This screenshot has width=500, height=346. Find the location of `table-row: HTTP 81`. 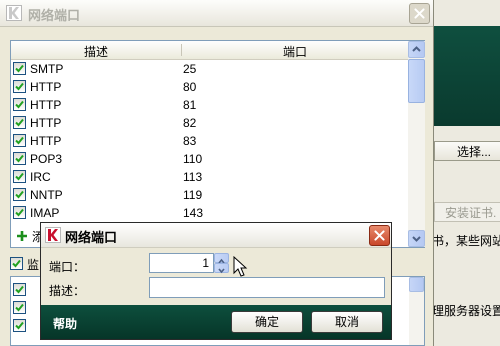

table-row: HTTP 81 is located at coordinates (209, 105).